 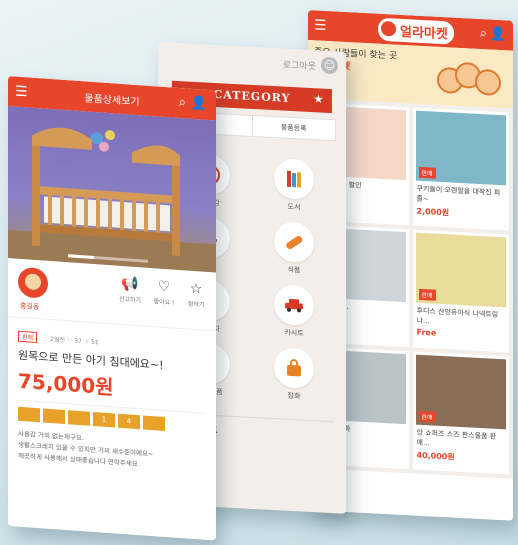 I want to click on report-button: 📢 신고하기, so click(x=130, y=290).